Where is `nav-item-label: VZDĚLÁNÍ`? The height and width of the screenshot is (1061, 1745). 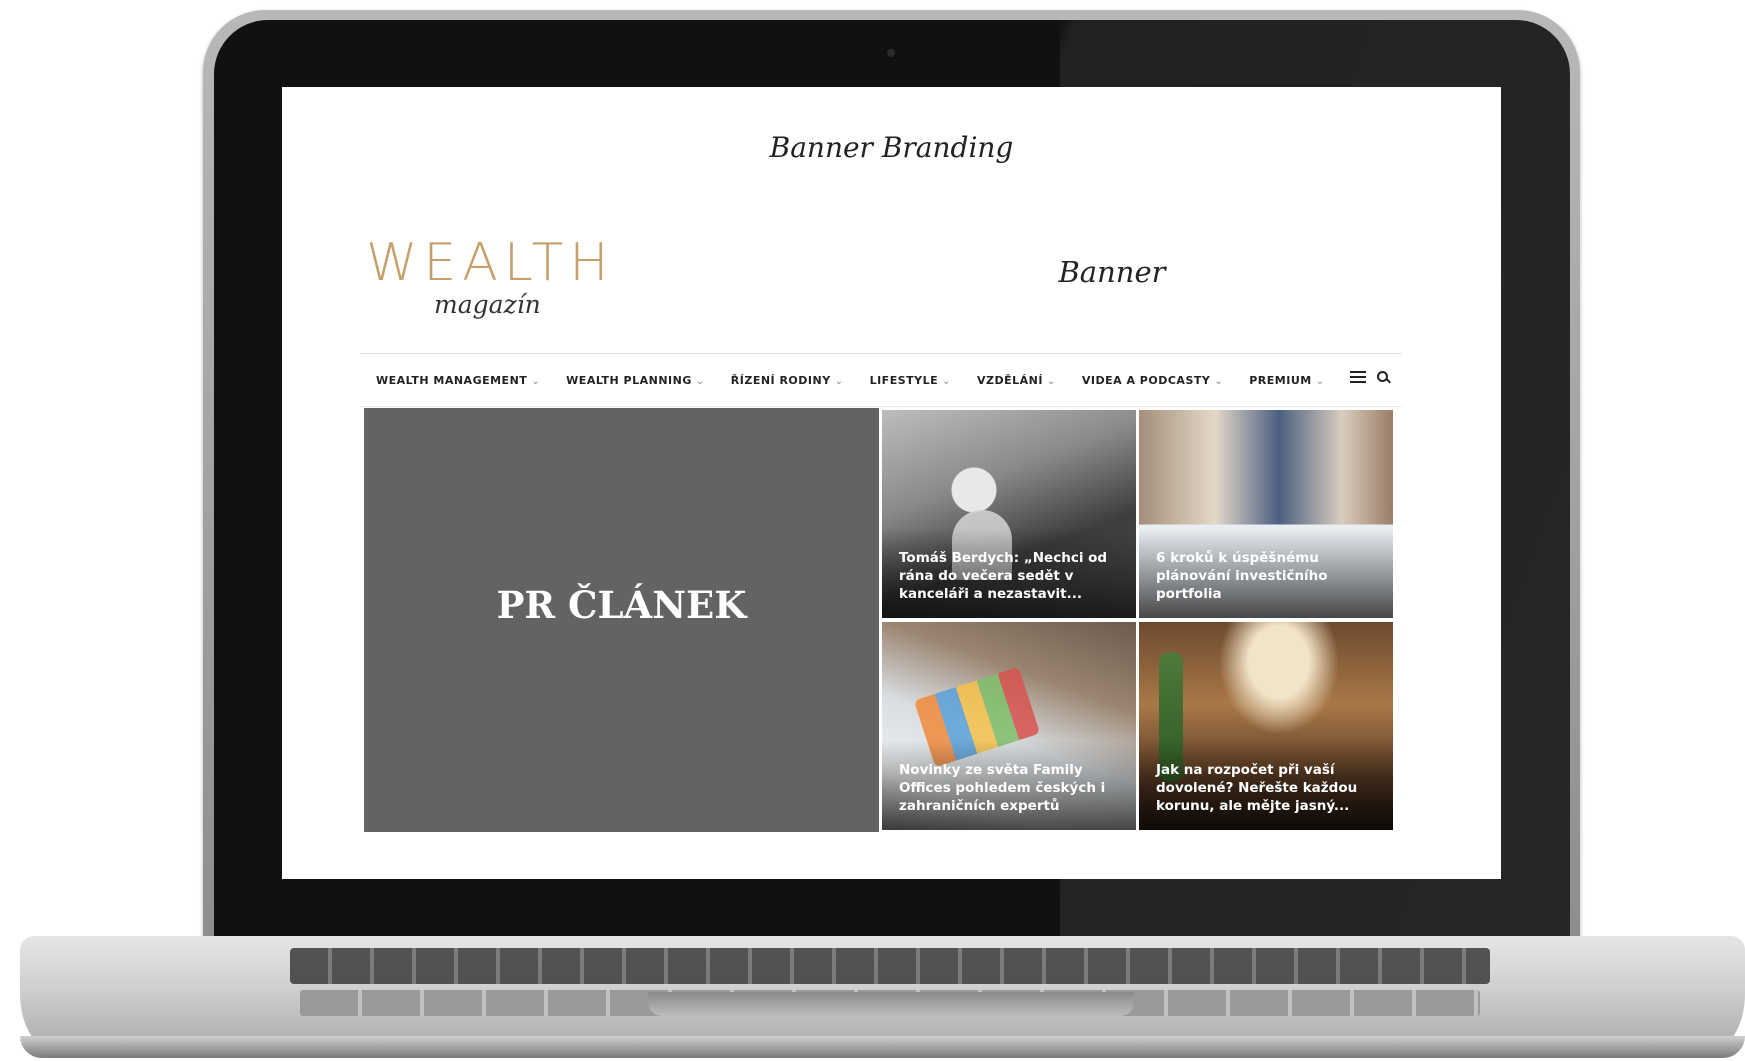
nav-item-label: VZDĚLÁNÍ is located at coordinates (1010, 380).